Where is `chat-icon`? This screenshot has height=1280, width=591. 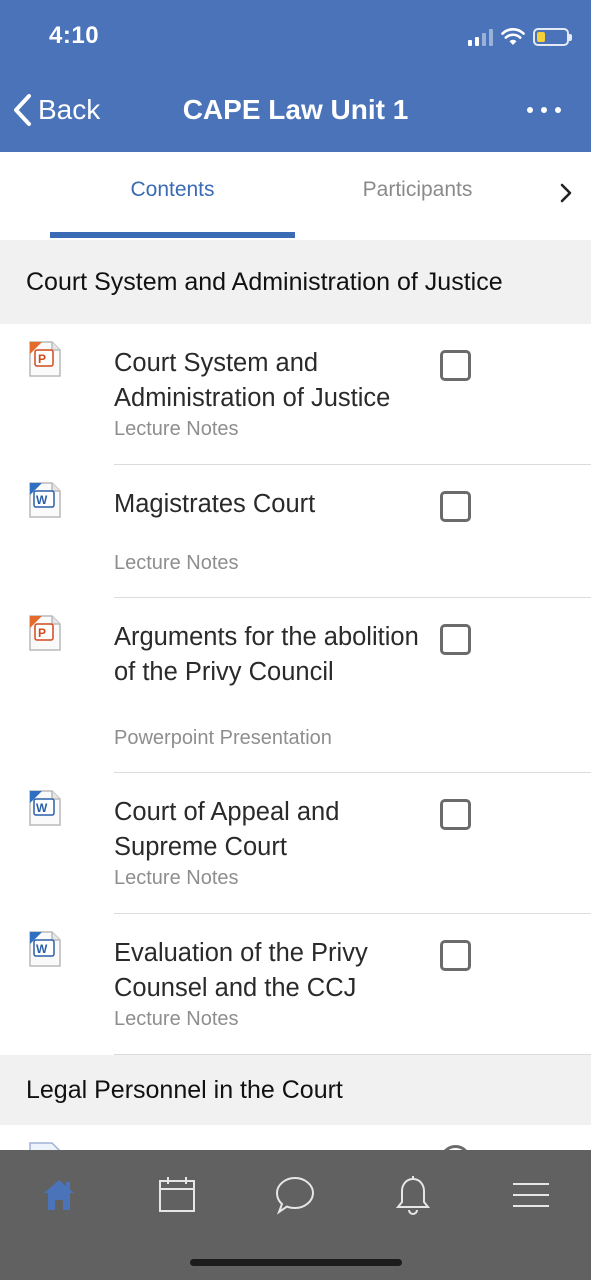
chat-icon is located at coordinates (295, 1195).